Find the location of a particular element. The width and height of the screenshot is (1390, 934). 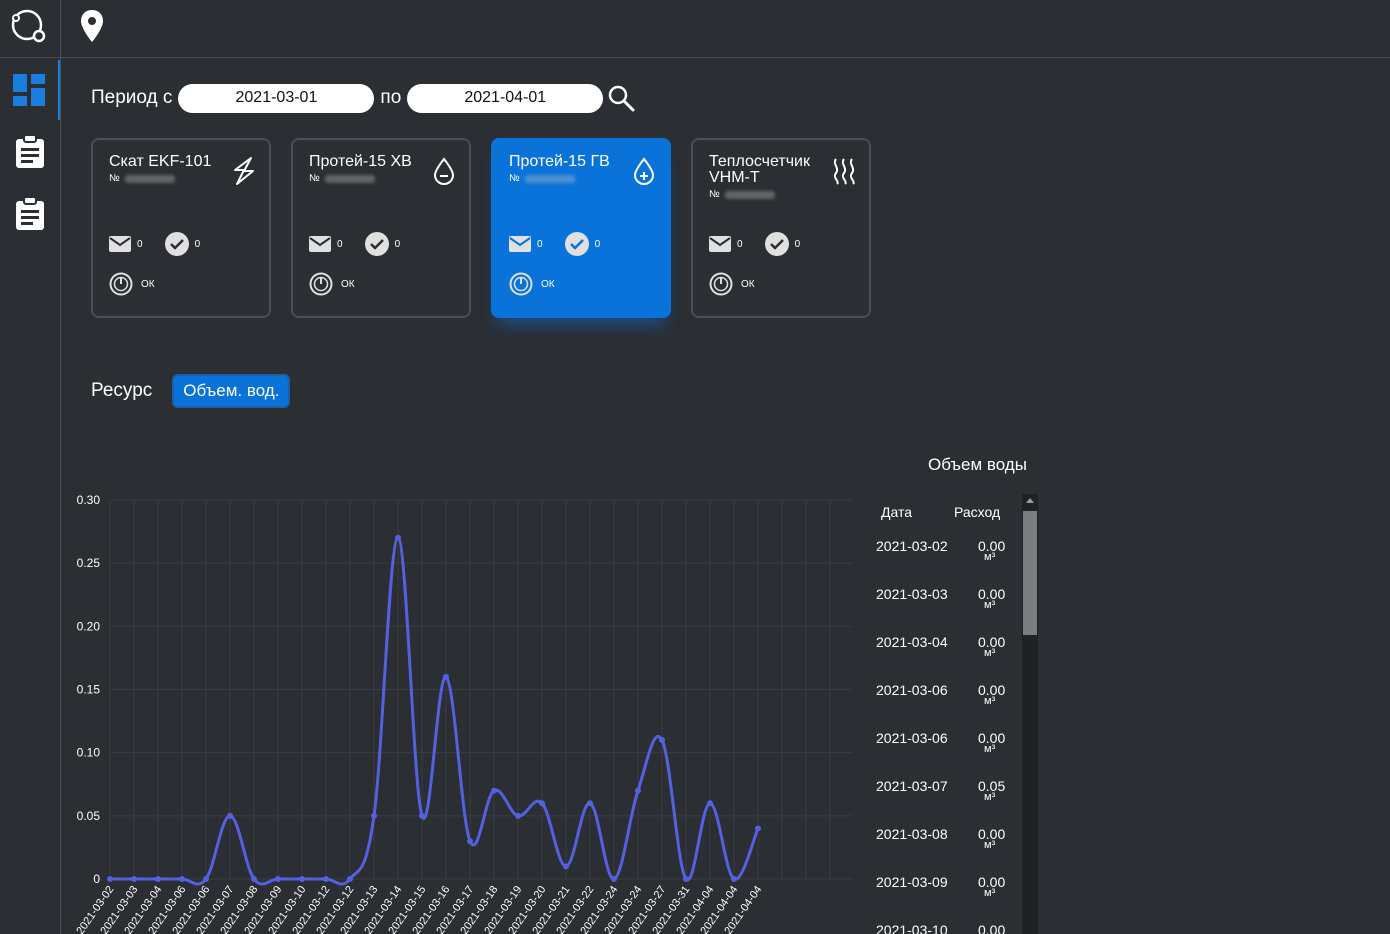

device-title: Скат EKF-101 is located at coordinates (160, 161).